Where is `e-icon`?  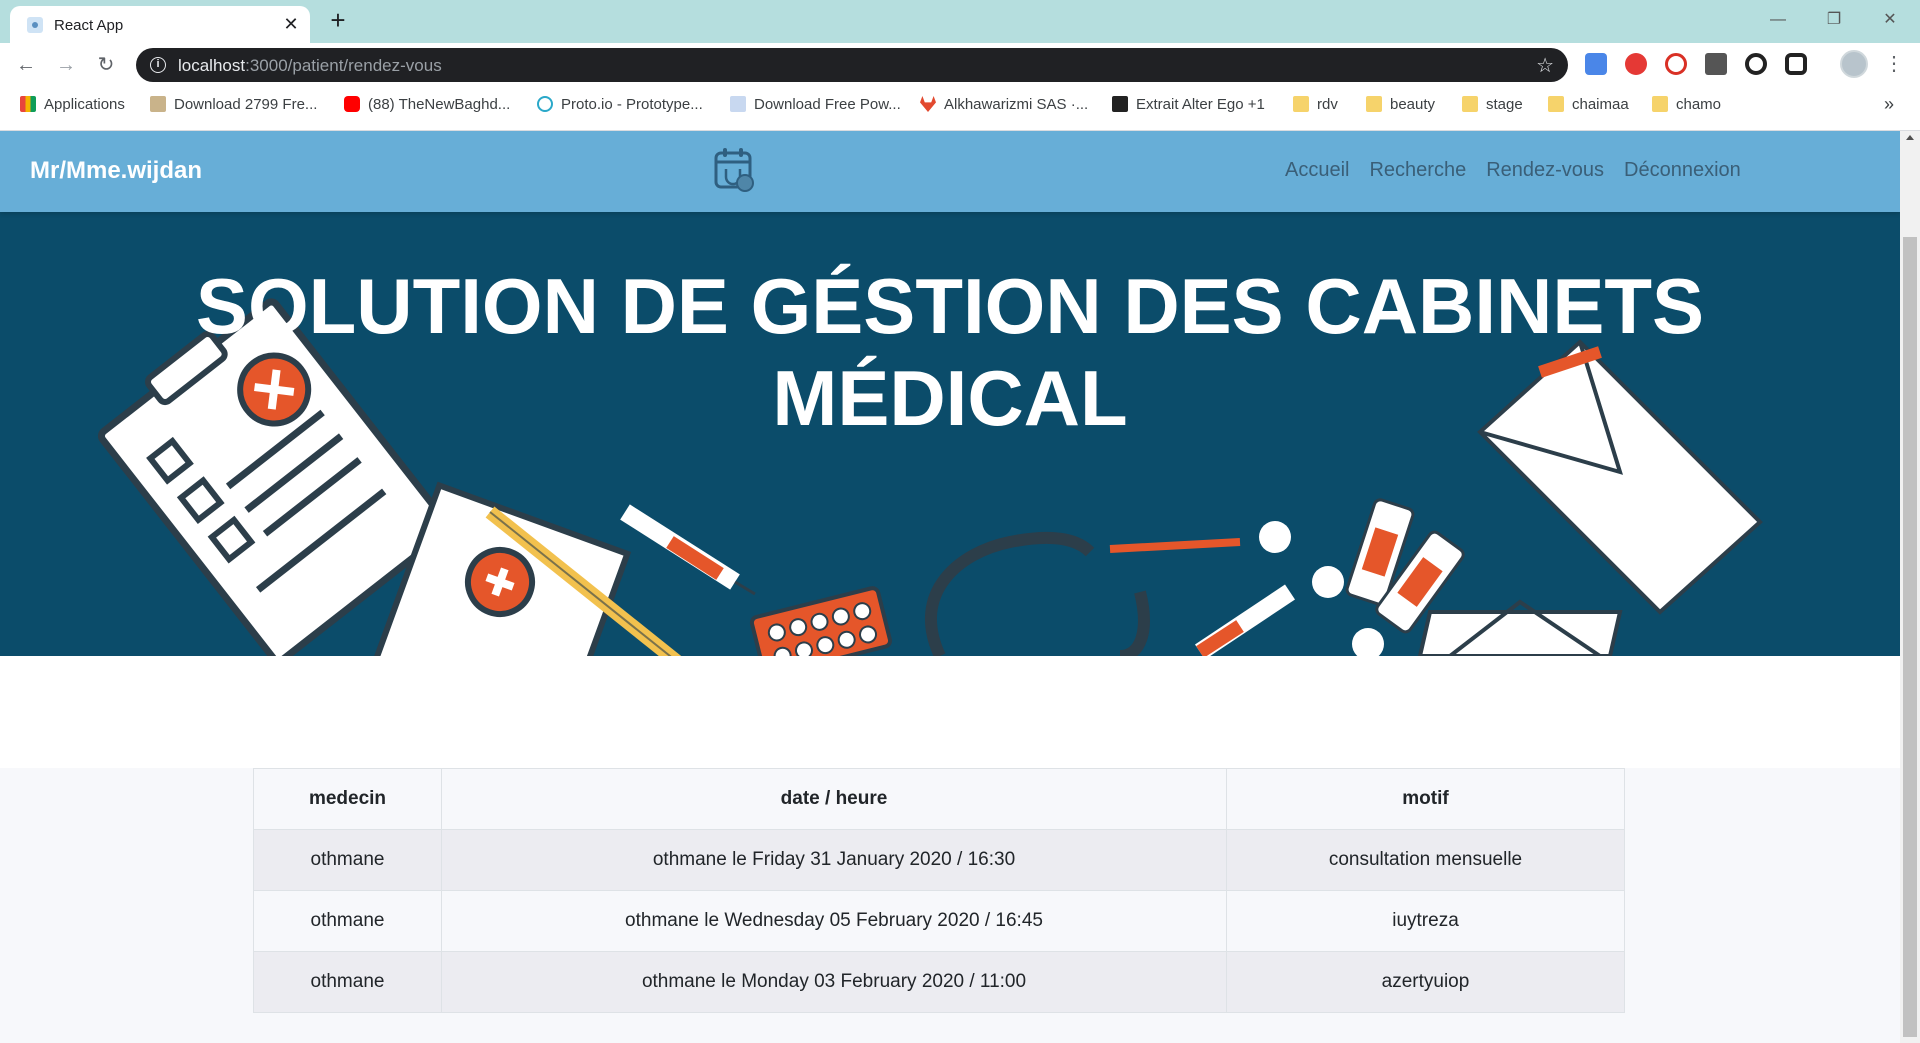 e-icon is located at coordinates (1120, 104).